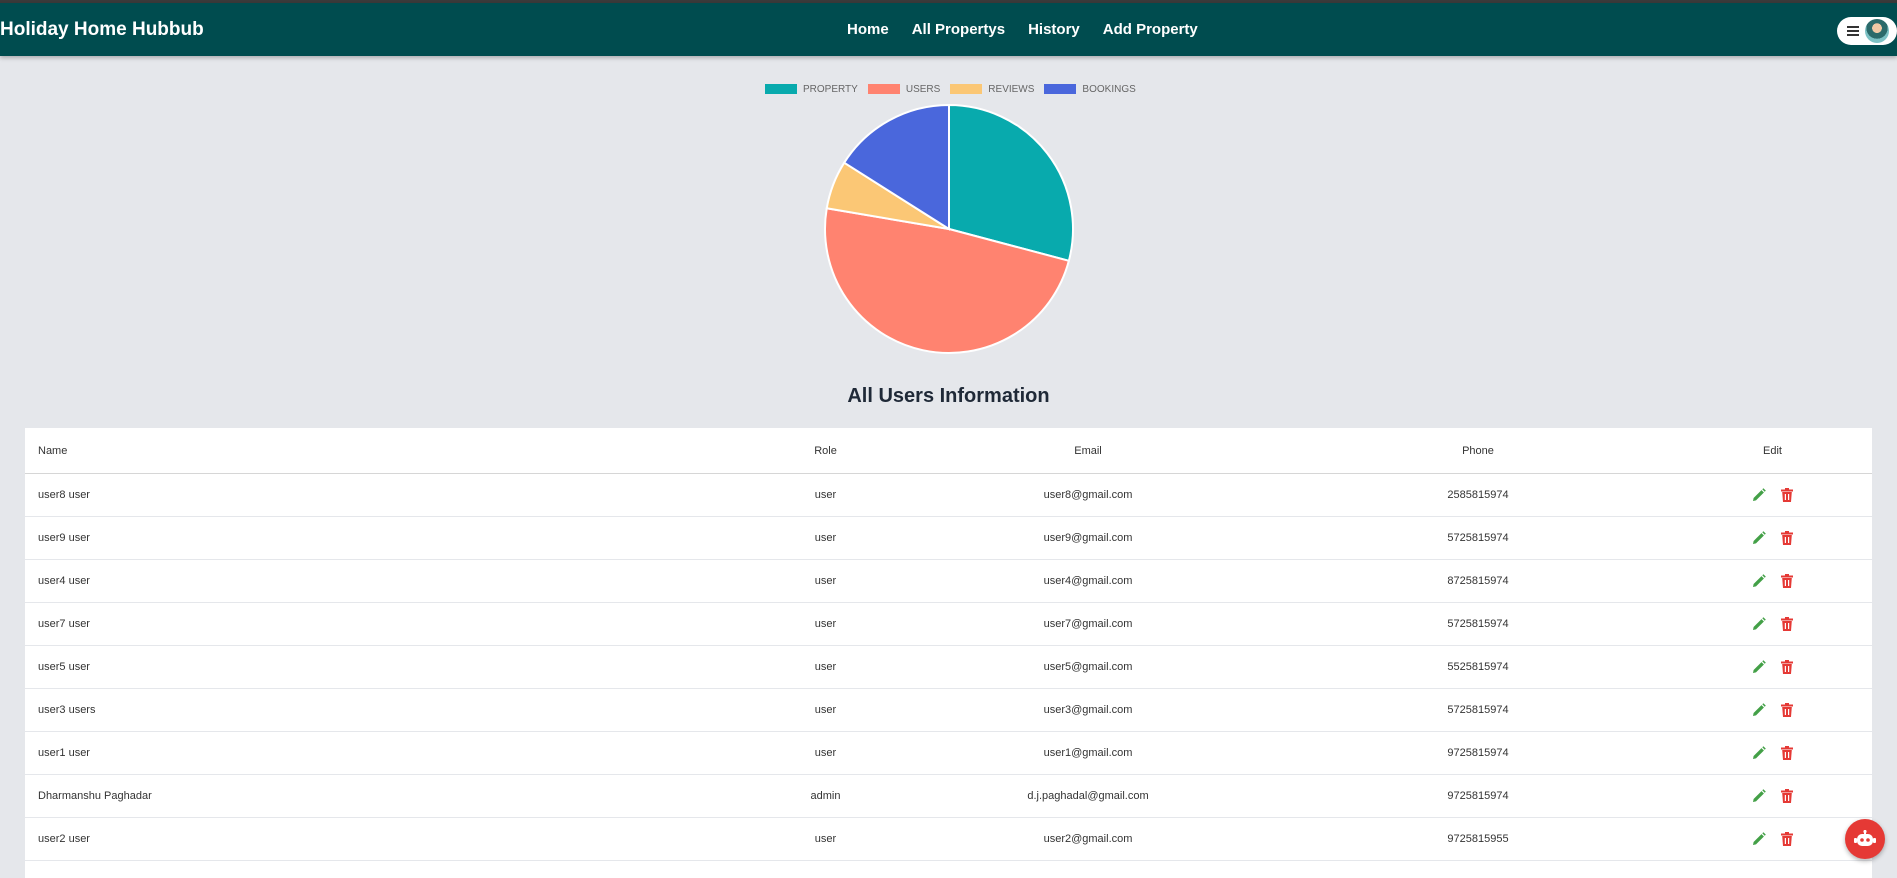 This screenshot has width=1897, height=878. I want to click on table-row: user5 user user user5@gmail.com 5525815974, so click(948, 667).